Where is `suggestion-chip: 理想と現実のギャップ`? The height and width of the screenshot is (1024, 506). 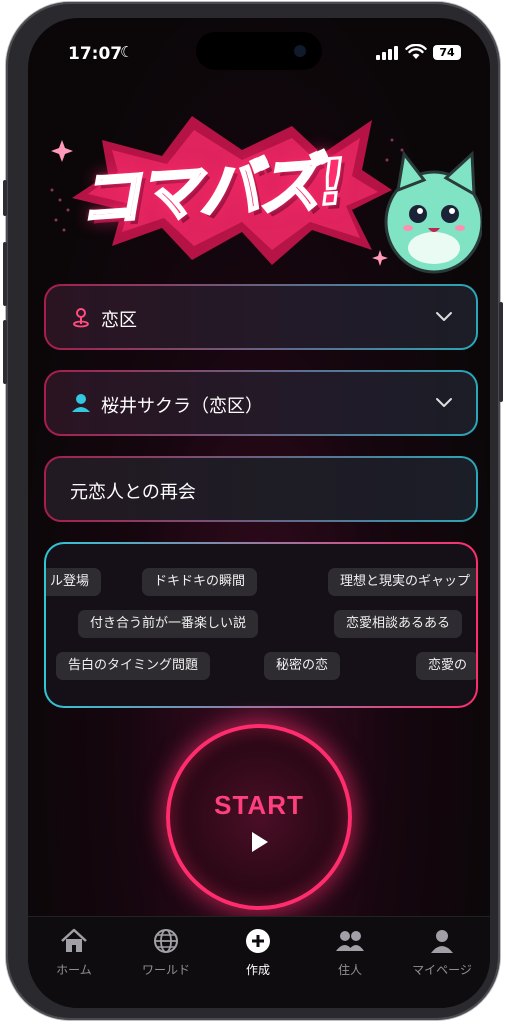
suggestion-chip: 理想と現実のギャップ is located at coordinates (402, 582).